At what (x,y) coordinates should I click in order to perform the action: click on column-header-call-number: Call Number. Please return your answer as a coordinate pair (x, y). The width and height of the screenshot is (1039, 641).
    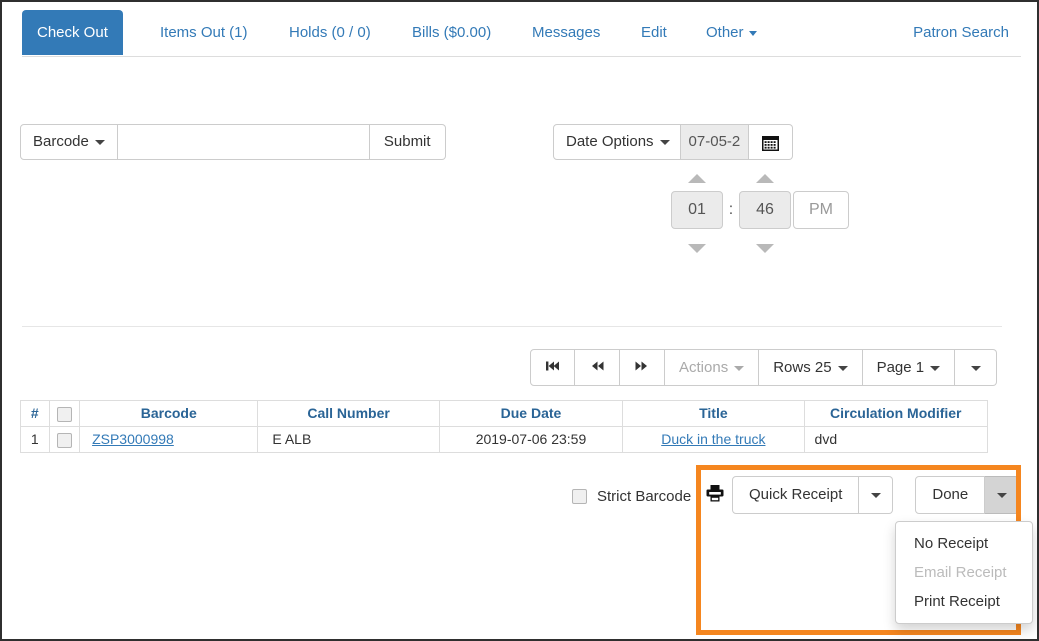
    Looking at the image, I should click on (348, 413).